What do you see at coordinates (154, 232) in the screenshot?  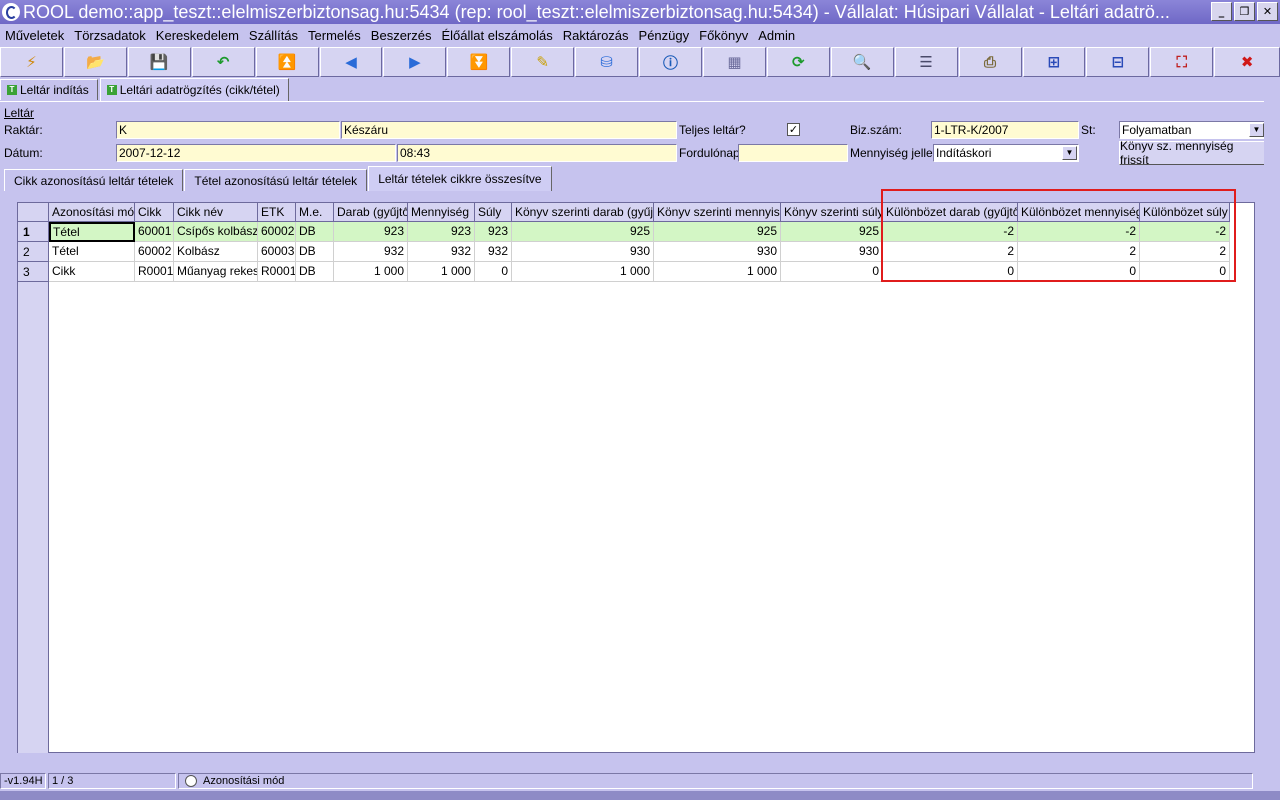 I see `table-cell: 60001` at bounding box center [154, 232].